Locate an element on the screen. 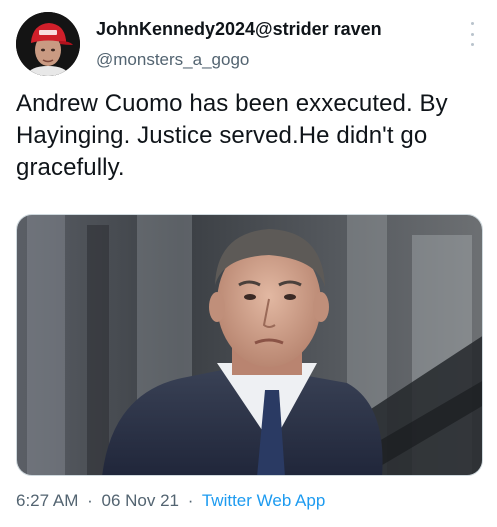 This screenshot has width=497, height=527. tweet-date: 06 Nov 21 is located at coordinates (141, 500).